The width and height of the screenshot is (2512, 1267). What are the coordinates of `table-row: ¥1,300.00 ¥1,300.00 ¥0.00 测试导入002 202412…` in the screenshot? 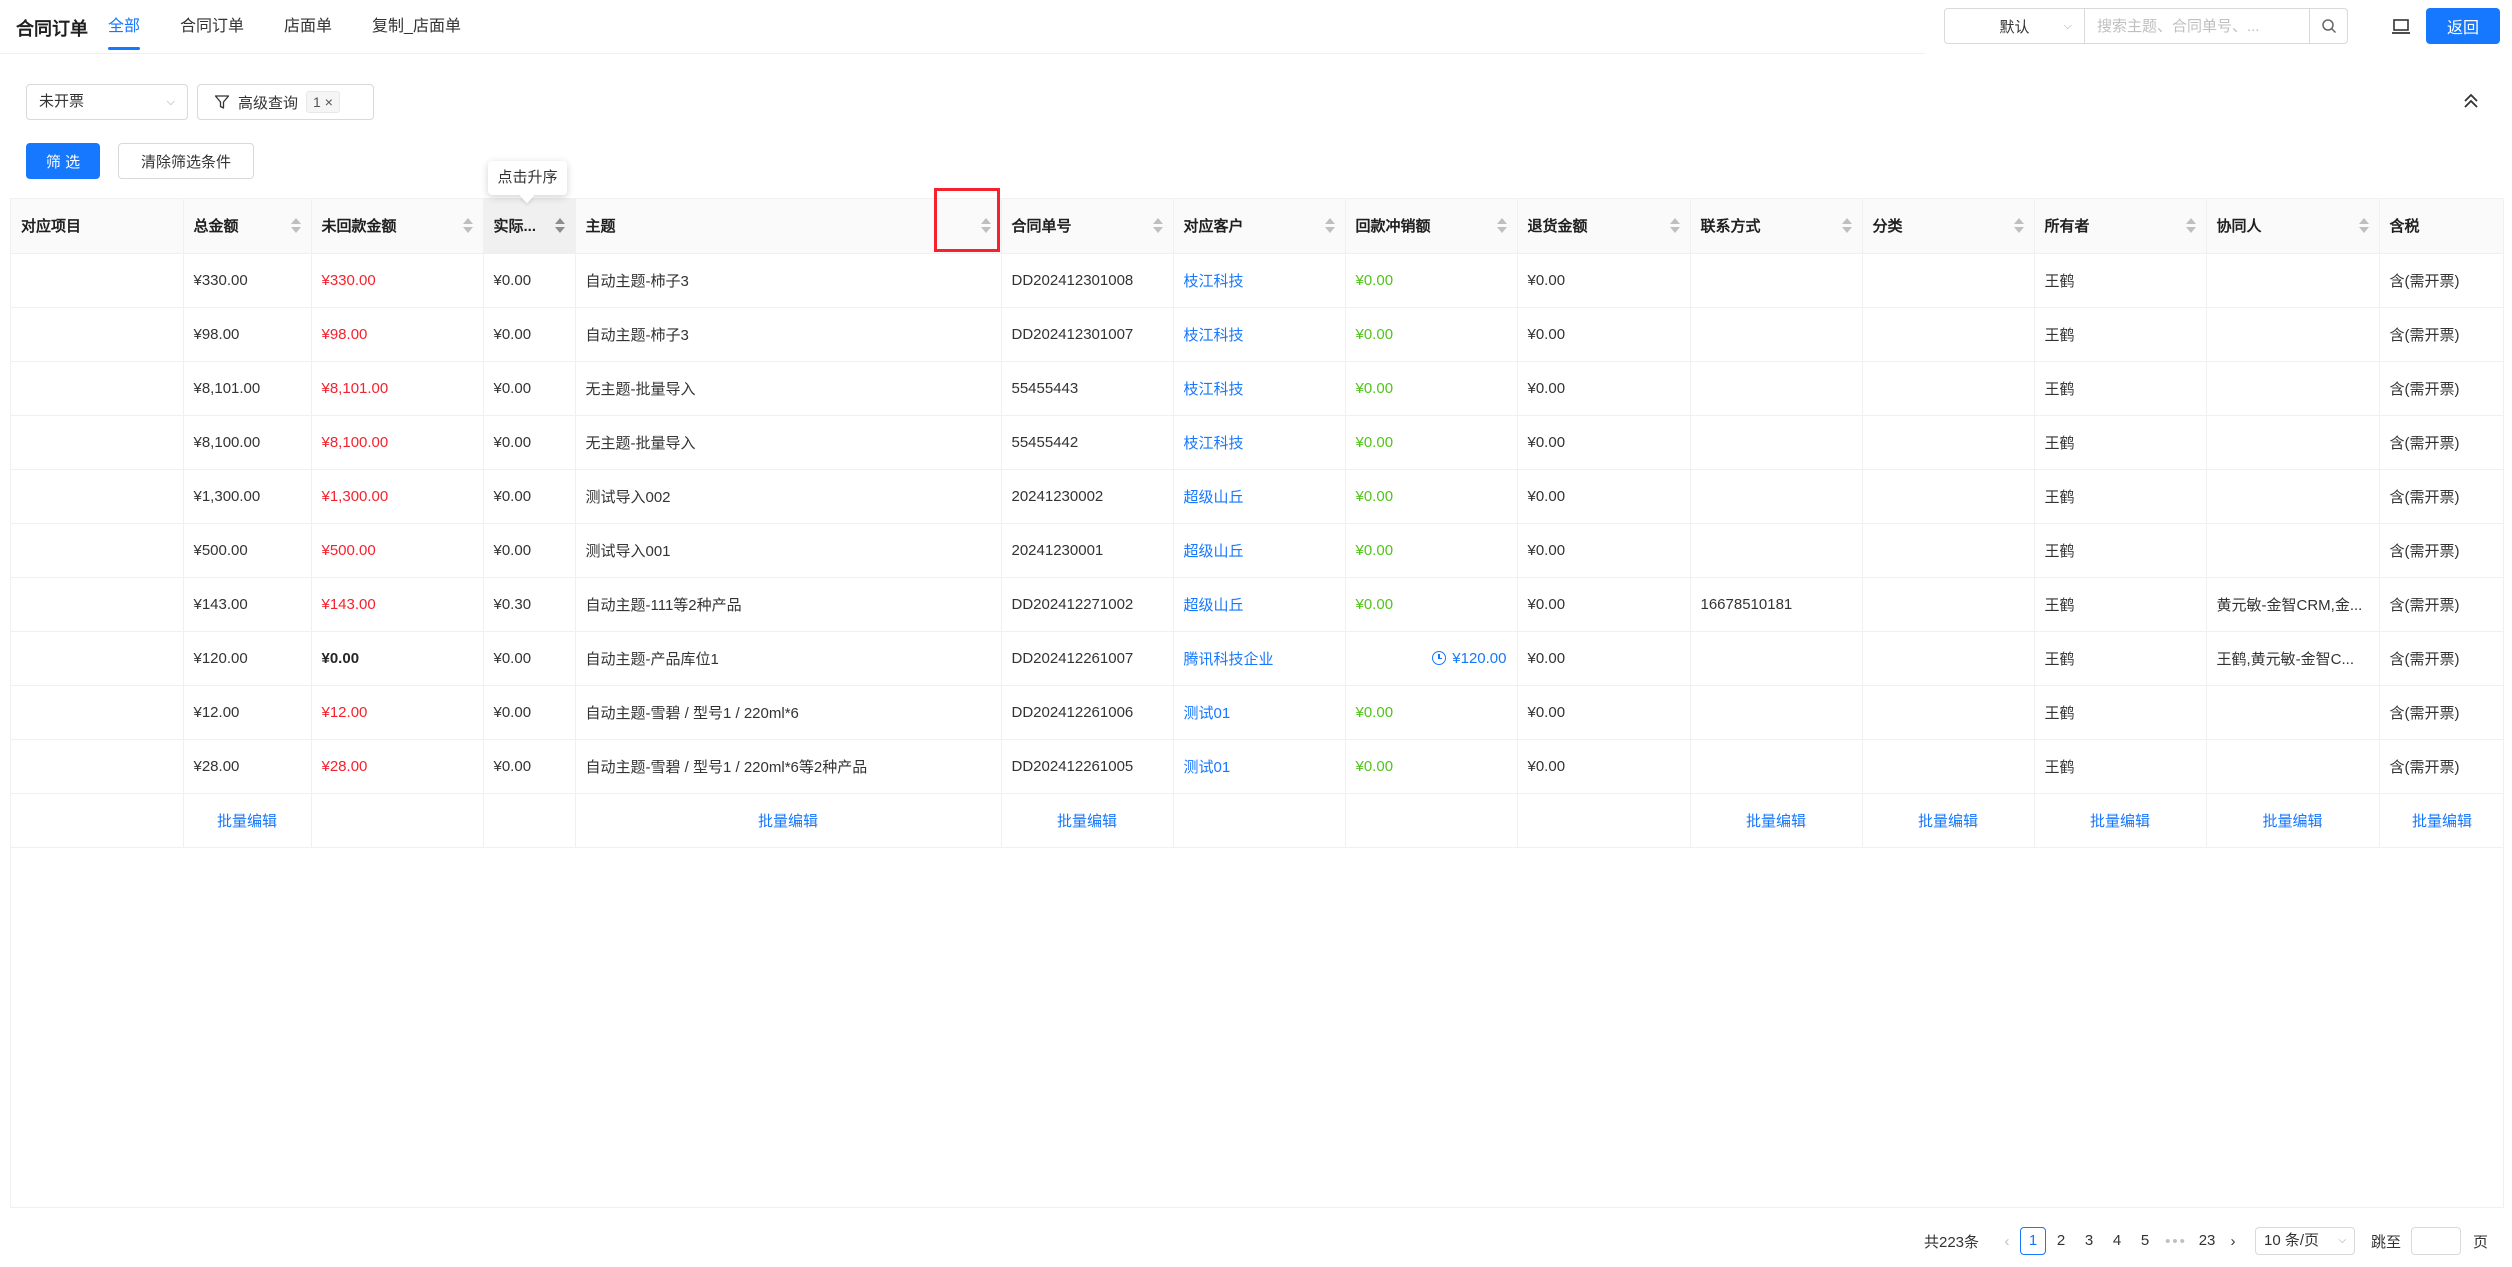 It's located at (1257, 496).